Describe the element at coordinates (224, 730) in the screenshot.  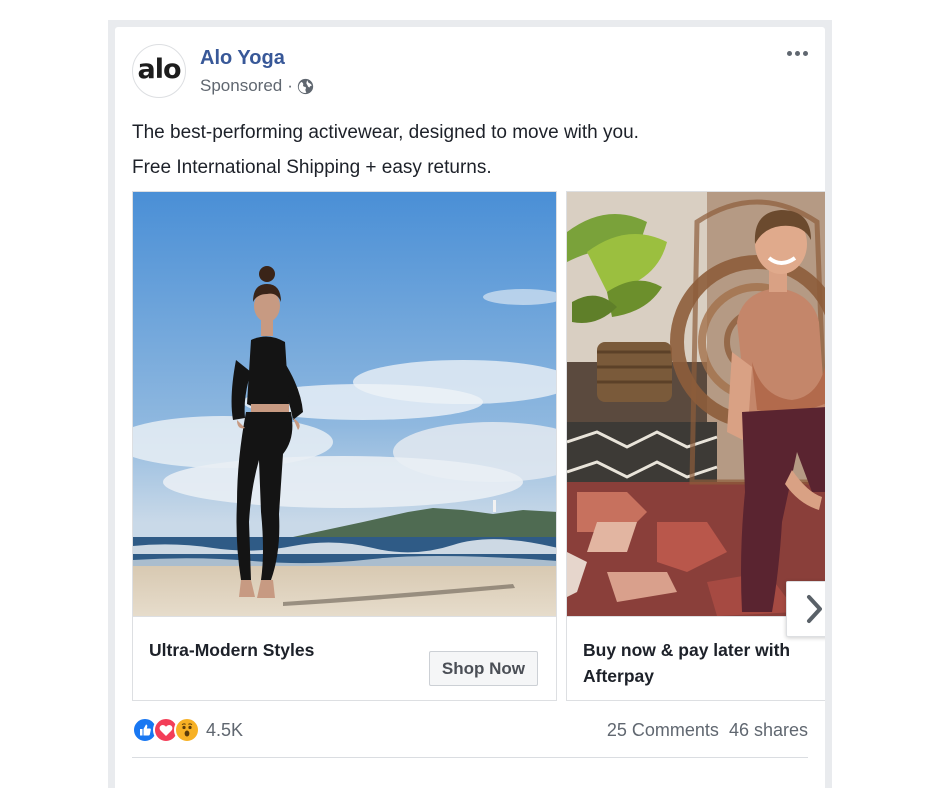
I see `reaction-count: 4.5K` at that location.